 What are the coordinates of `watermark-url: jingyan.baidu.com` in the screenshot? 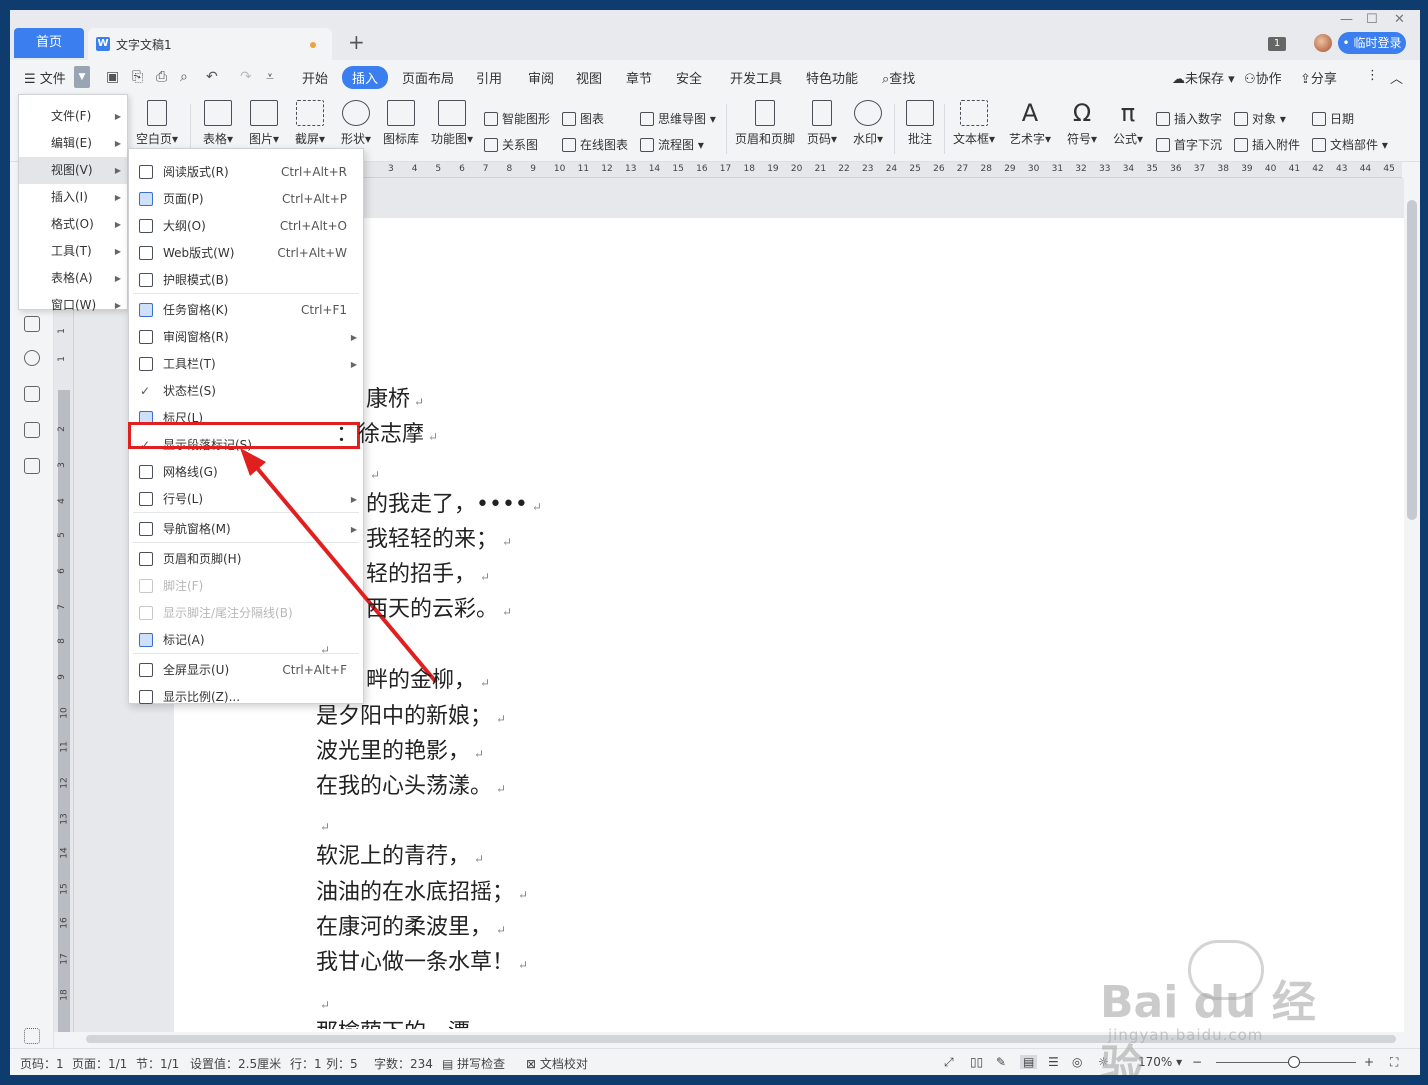 It's located at (1186, 1035).